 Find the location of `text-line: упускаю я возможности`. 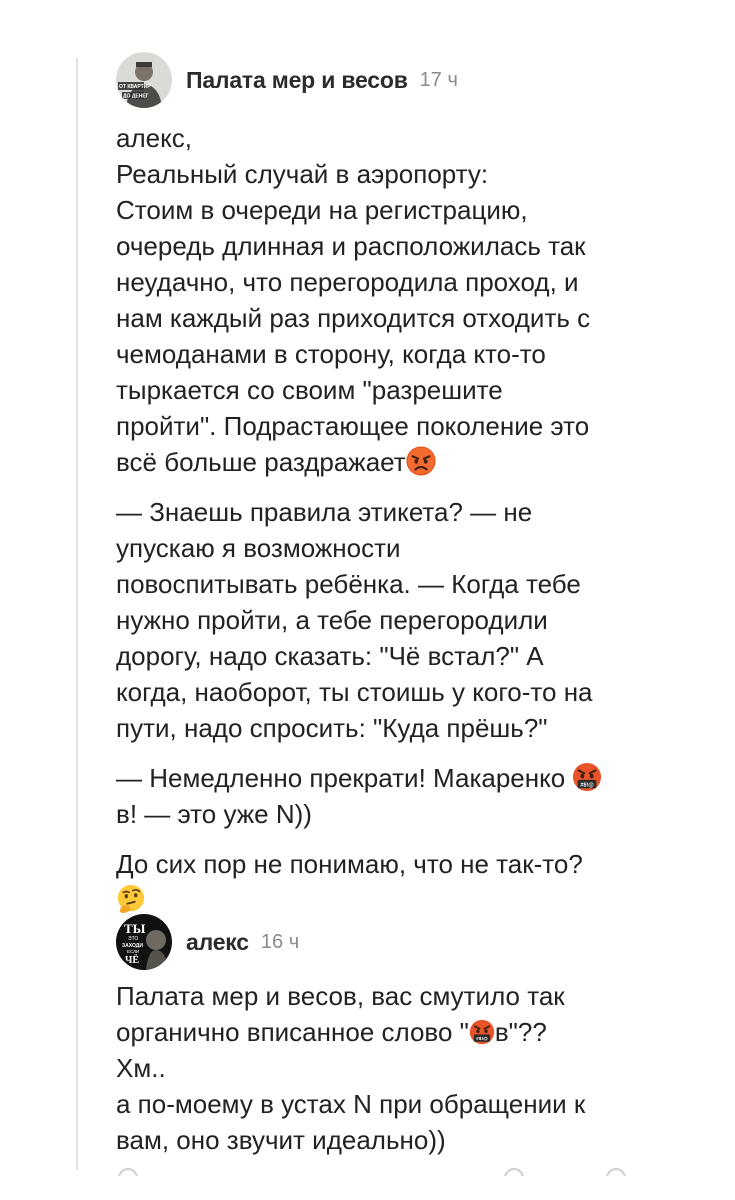

text-line: упускаю я возможности is located at coordinates (258, 548).